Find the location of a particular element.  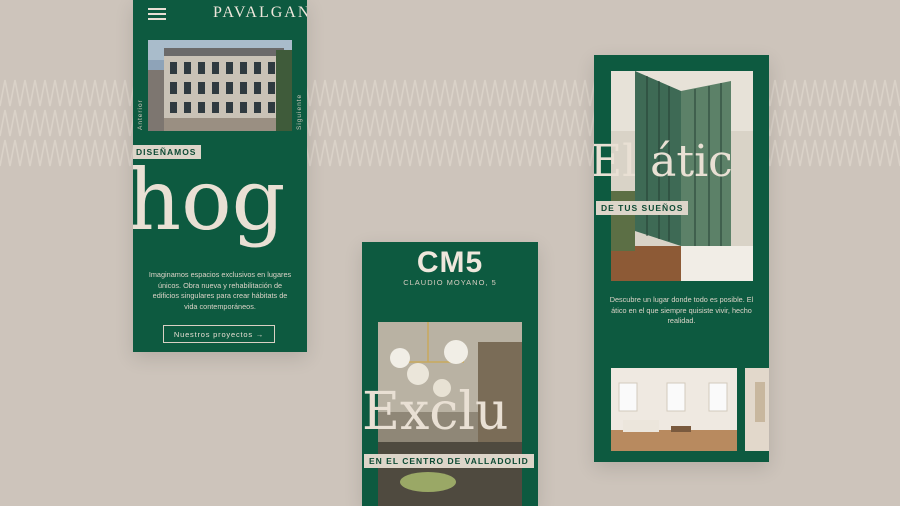

next-photo-thumbnail is located at coordinates (757, 409).